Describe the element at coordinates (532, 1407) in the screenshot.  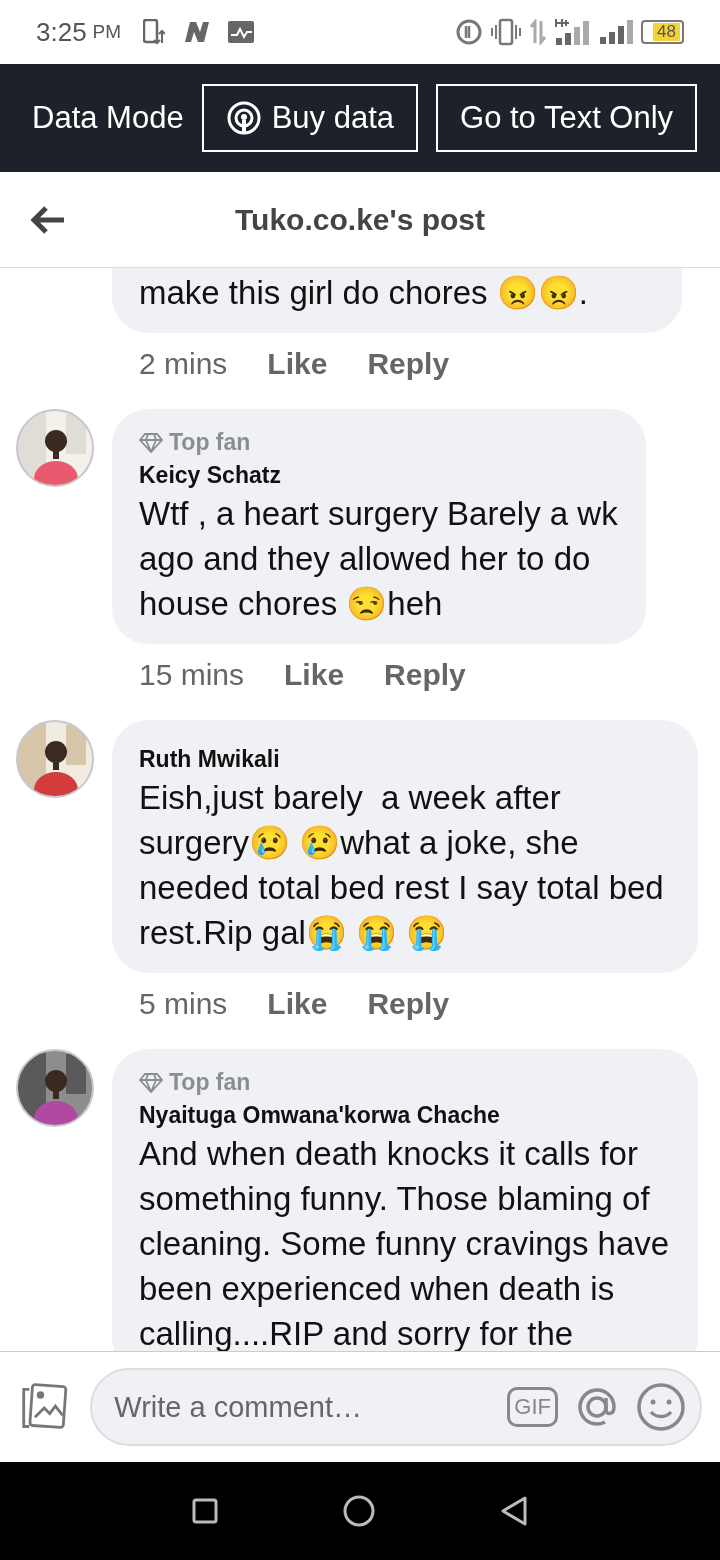
I see `gif-button: GIF` at that location.